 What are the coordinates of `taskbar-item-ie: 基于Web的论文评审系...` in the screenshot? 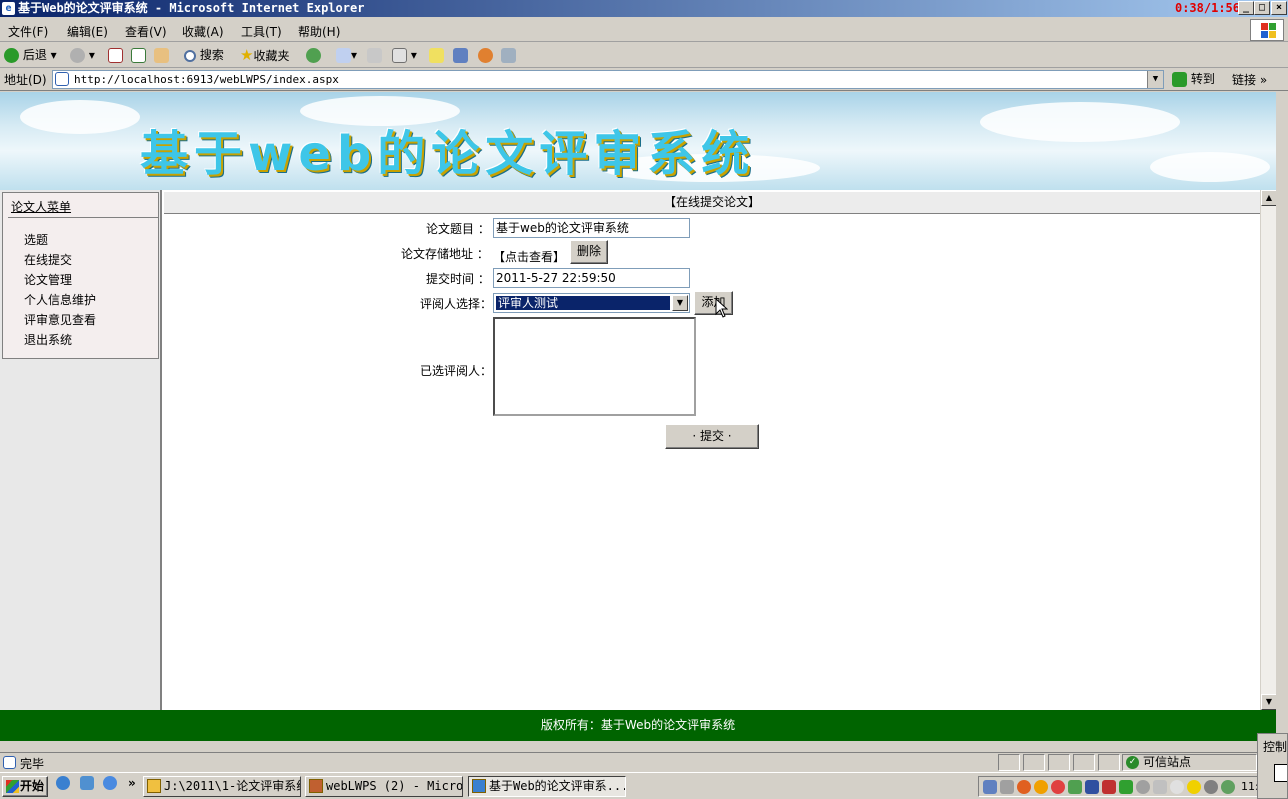 It's located at (547, 786).